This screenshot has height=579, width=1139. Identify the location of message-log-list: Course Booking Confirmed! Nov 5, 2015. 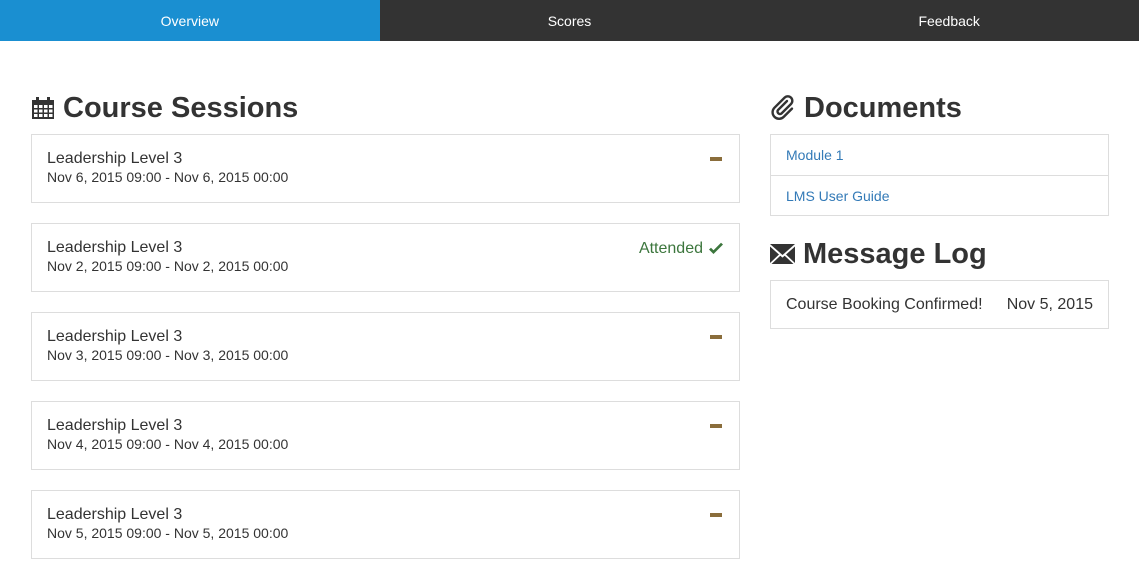
(939, 304).